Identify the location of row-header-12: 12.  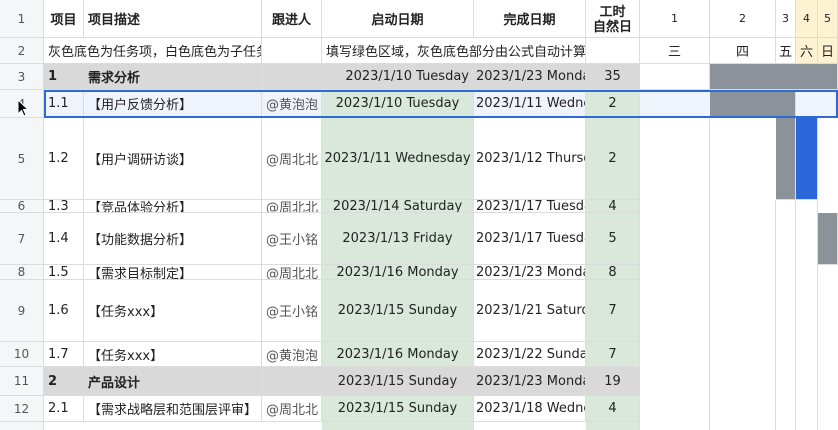
(22, 409).